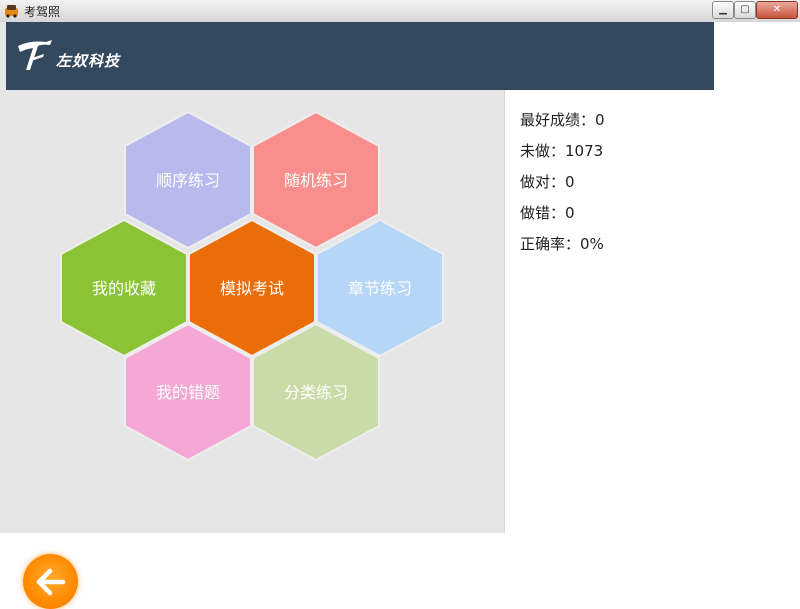  I want to click on minimize-button: ▁, so click(723, 10).